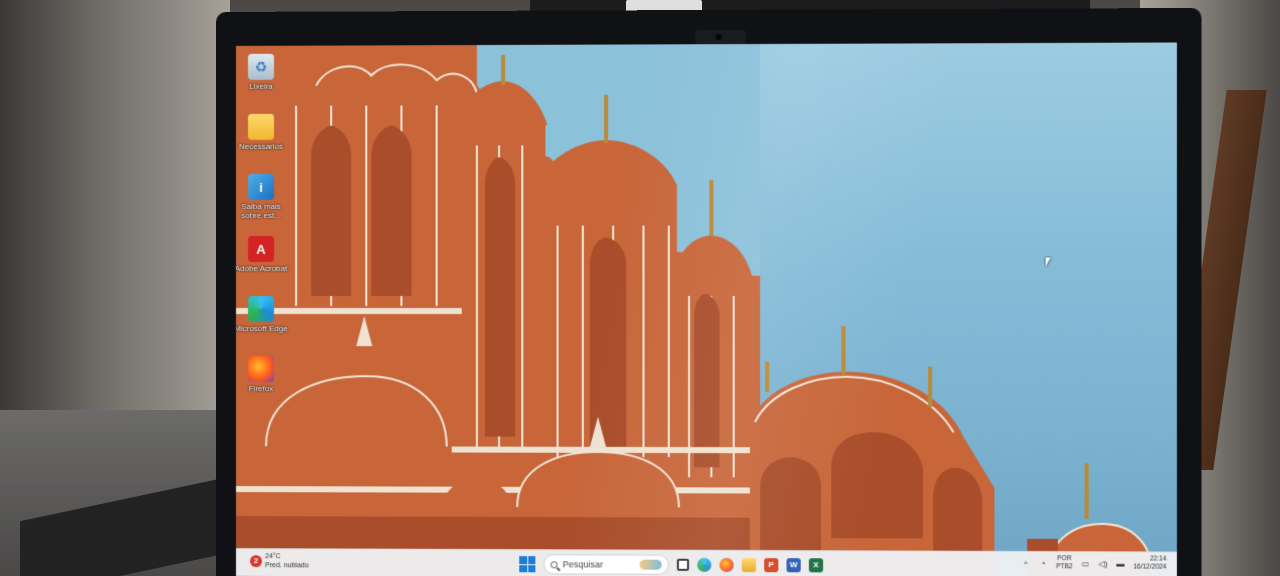 The image size is (1280, 576). What do you see at coordinates (816, 565) in the screenshot?
I see `excel-icon: X` at bounding box center [816, 565].